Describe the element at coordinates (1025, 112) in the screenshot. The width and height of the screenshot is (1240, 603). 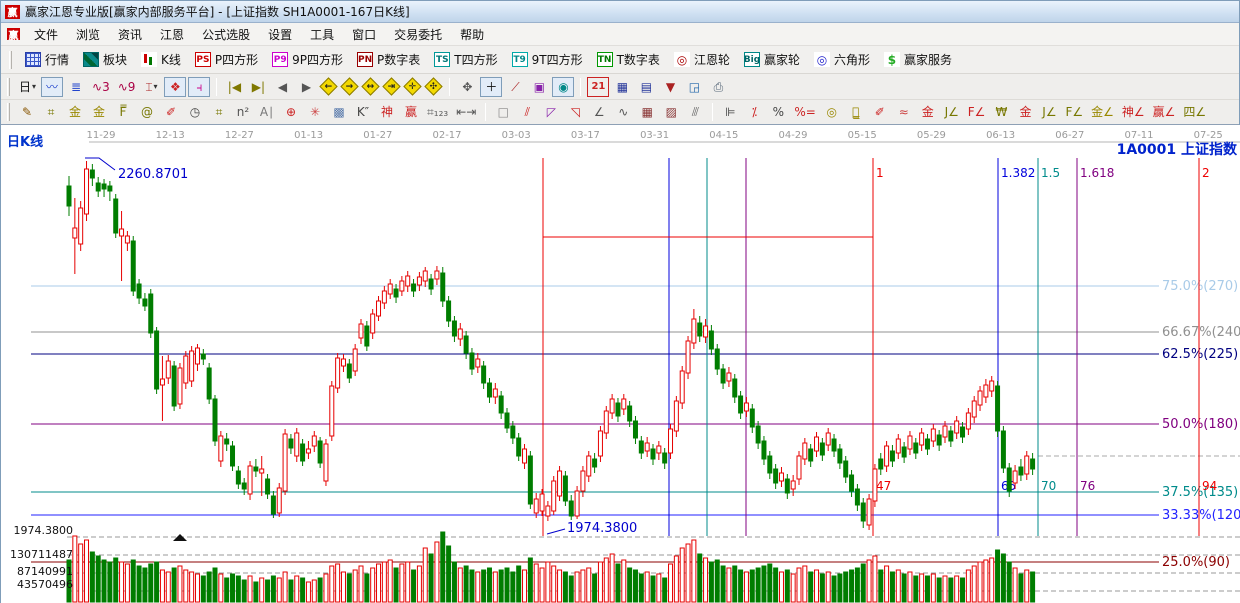
I see `gold-underline-tool: 金` at that location.